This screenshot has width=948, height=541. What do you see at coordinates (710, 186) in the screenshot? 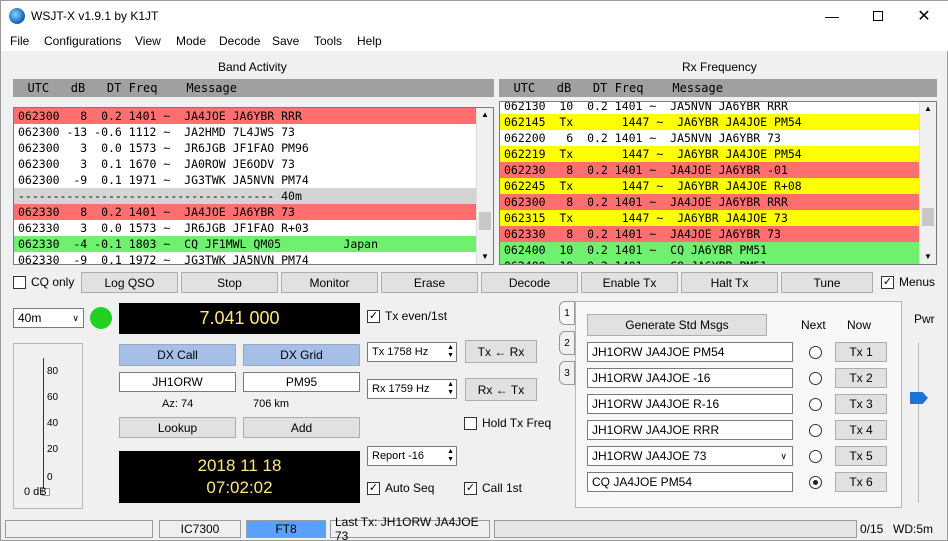
I see `rx-frequency-row: 062245 Tx 1447 ~ JA6YBR JA4JOE R+08` at bounding box center [710, 186].